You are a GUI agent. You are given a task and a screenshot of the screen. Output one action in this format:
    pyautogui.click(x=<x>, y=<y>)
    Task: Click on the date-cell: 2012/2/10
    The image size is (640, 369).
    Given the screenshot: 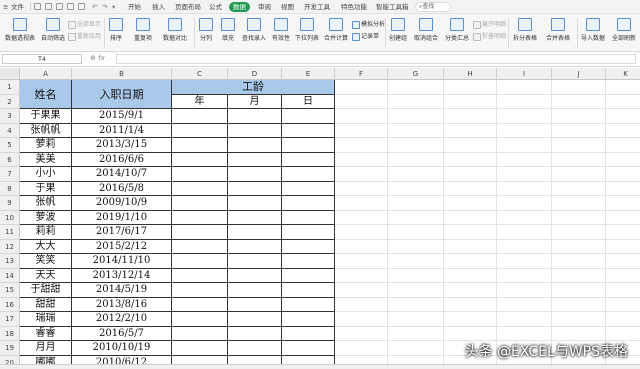 What is the action you would take?
    pyautogui.click(x=122, y=319)
    